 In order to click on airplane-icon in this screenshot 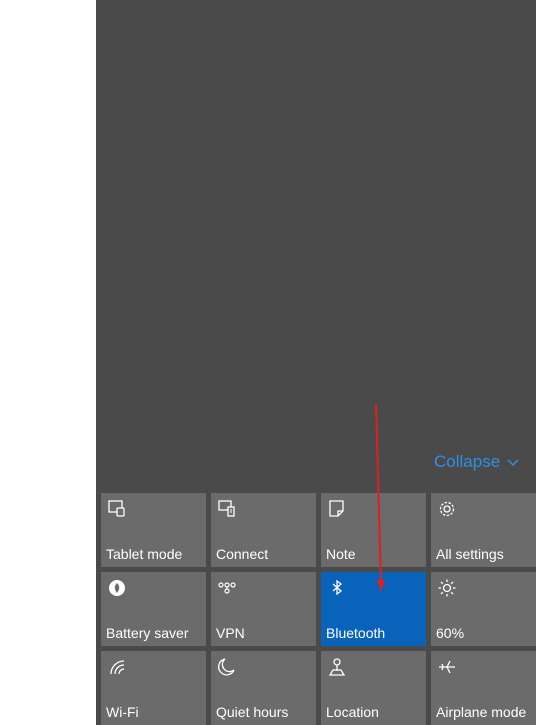, I will do `click(447, 667)`.